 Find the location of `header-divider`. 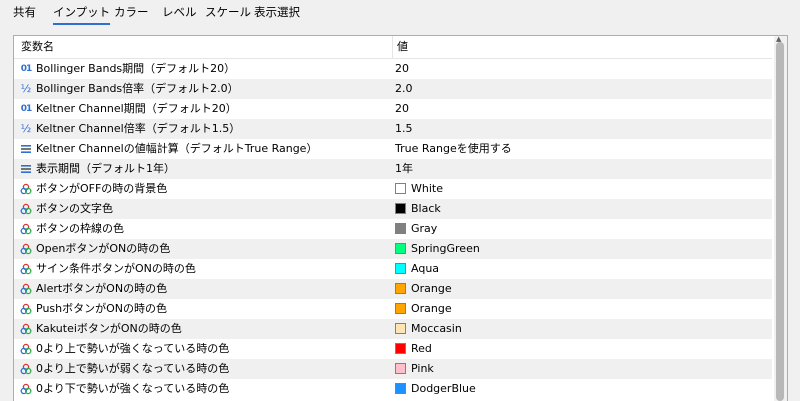

header-divider is located at coordinates (392, 47).